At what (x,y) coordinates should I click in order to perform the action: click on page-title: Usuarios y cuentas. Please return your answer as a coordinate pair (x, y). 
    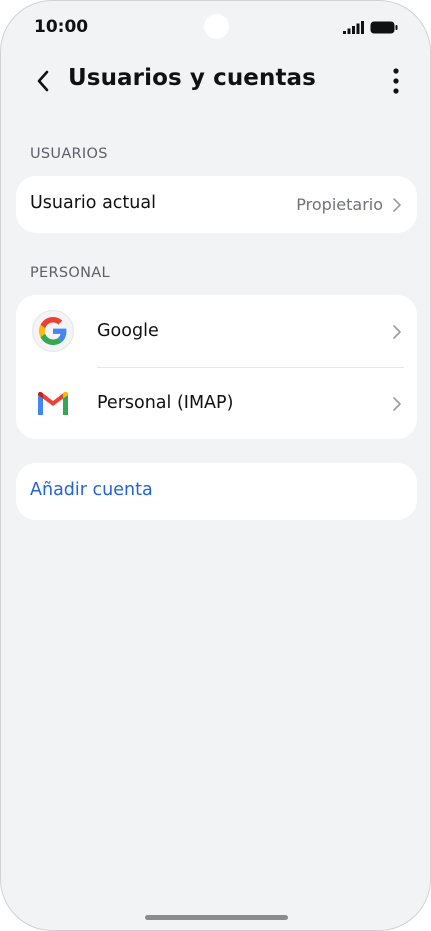
    Looking at the image, I should click on (192, 78).